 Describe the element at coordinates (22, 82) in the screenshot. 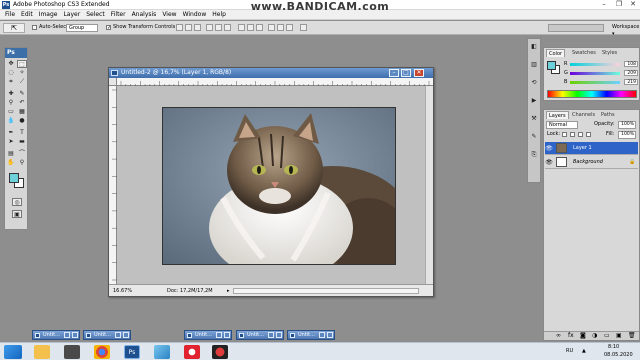

I see `slice-tool-icon: ⟋` at that location.